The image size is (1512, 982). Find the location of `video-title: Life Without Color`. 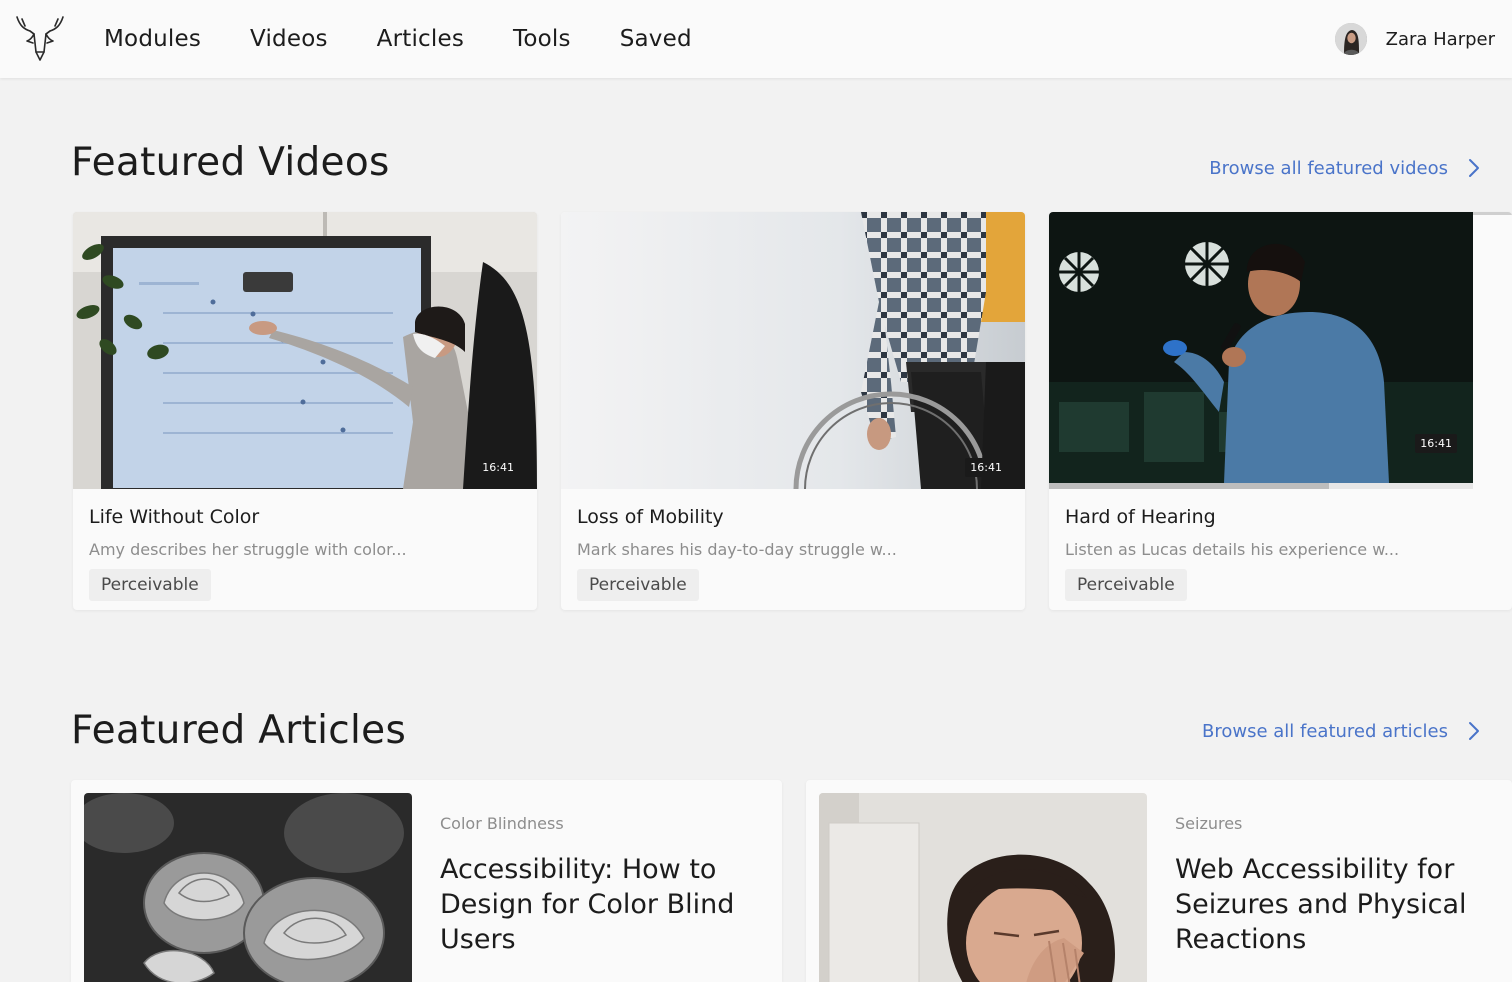

video-title: Life Without Color is located at coordinates (174, 517).